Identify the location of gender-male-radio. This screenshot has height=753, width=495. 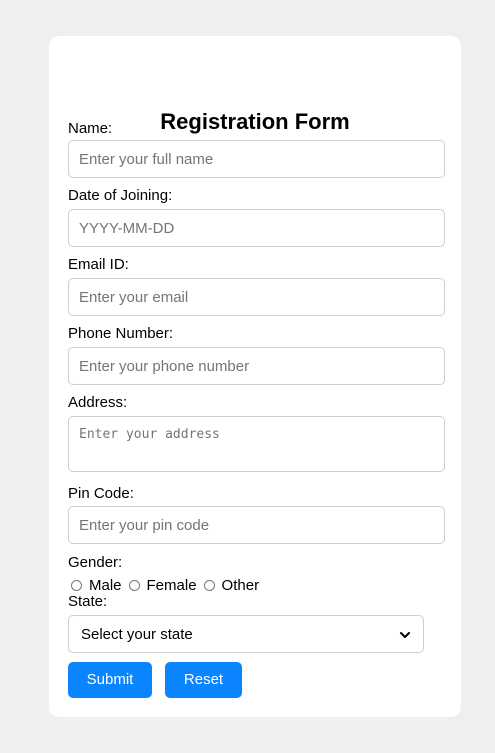
(76, 585).